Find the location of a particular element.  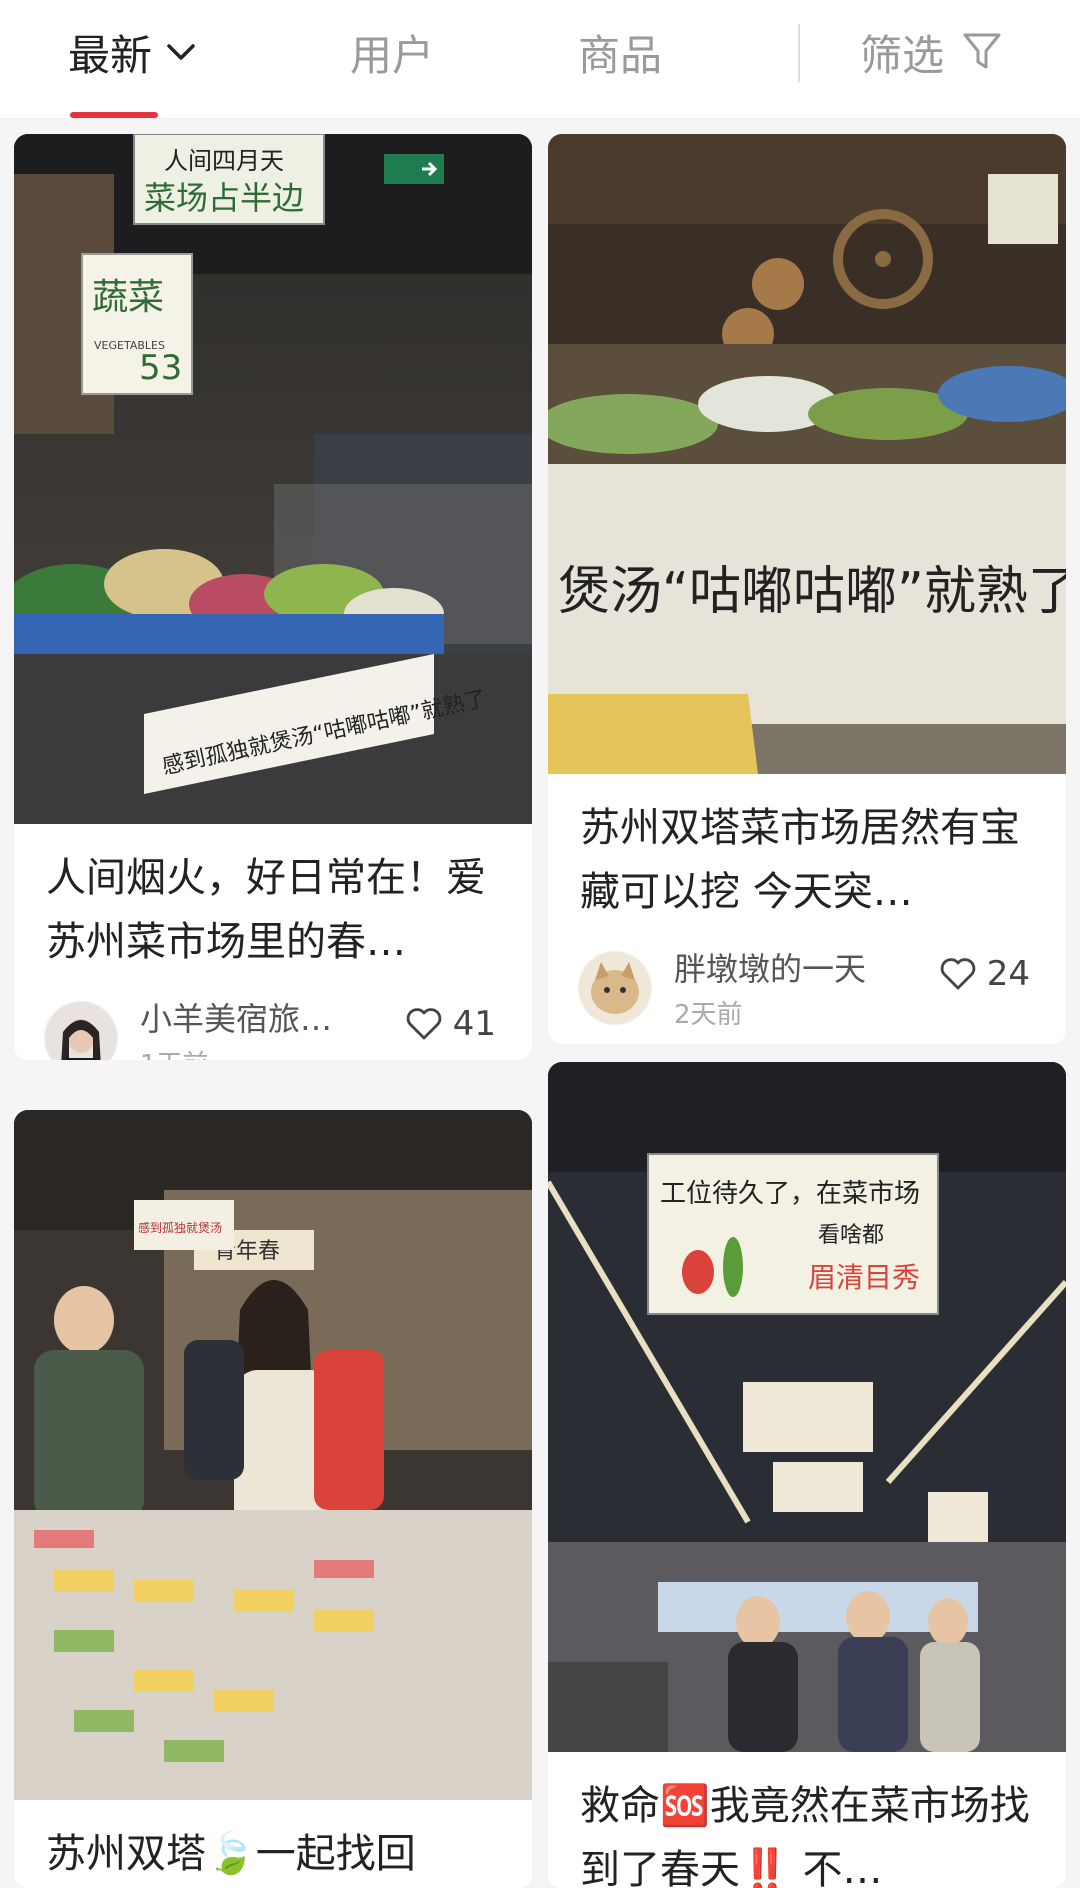

tab-divider is located at coordinates (799, 53).